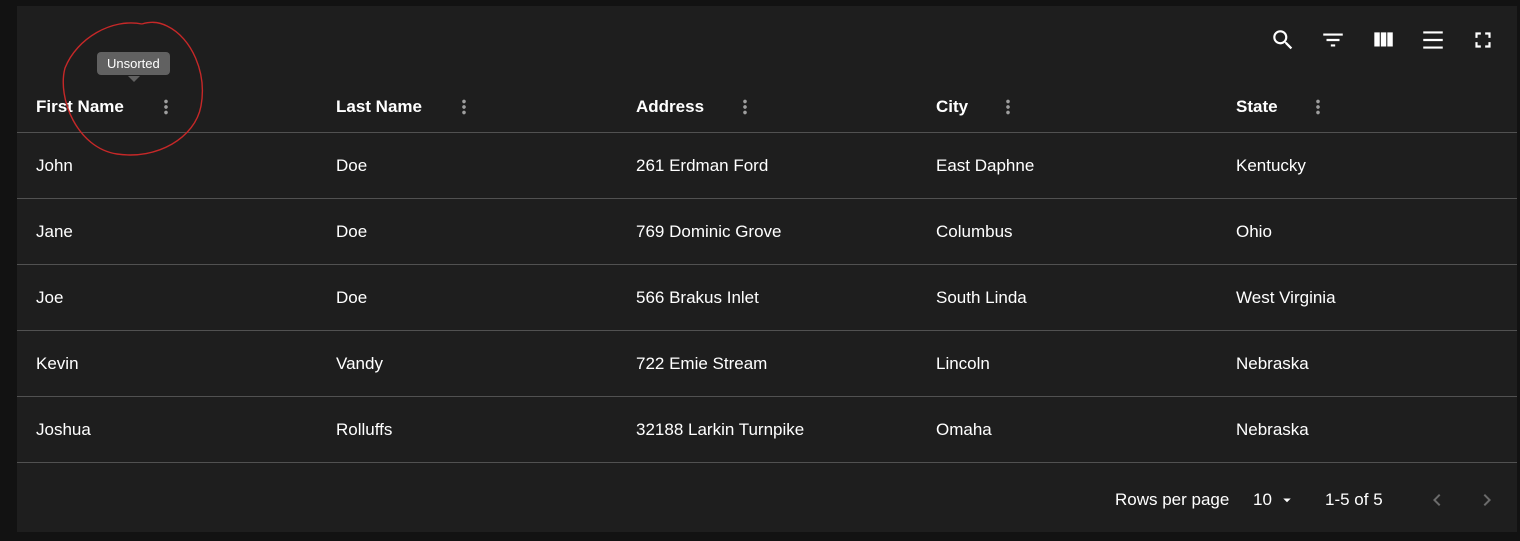 The image size is (1520, 541). I want to click on density-button, so click(1433, 40).